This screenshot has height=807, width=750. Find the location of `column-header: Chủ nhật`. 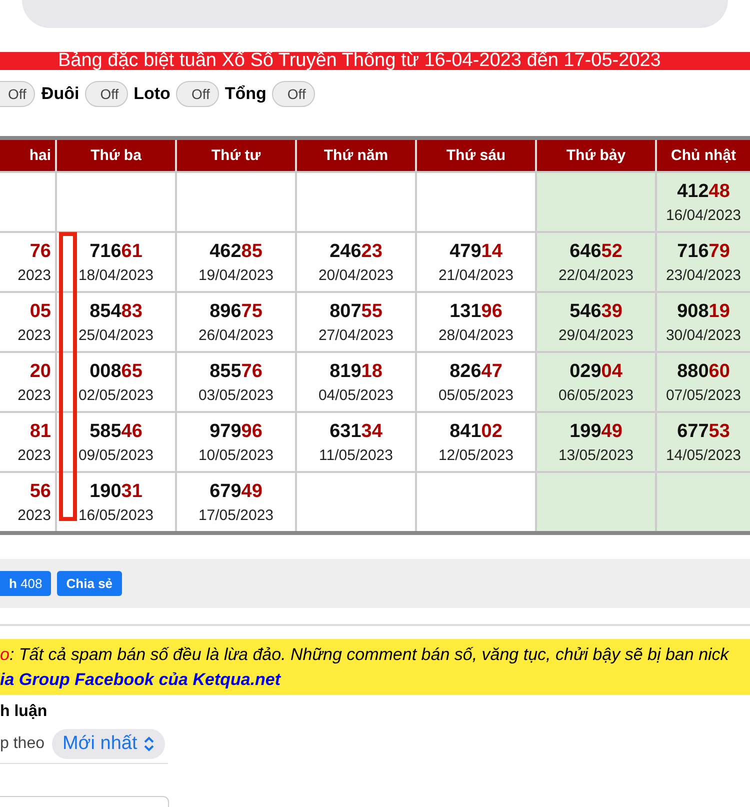

column-header: Chủ nhật is located at coordinates (702, 155).